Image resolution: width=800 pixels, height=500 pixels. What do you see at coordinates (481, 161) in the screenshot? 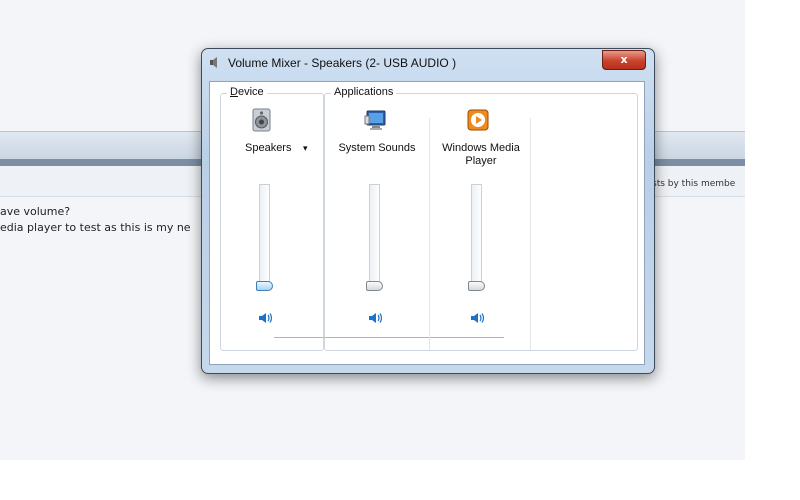
I see `wmp-label-line2: Player` at bounding box center [481, 161].